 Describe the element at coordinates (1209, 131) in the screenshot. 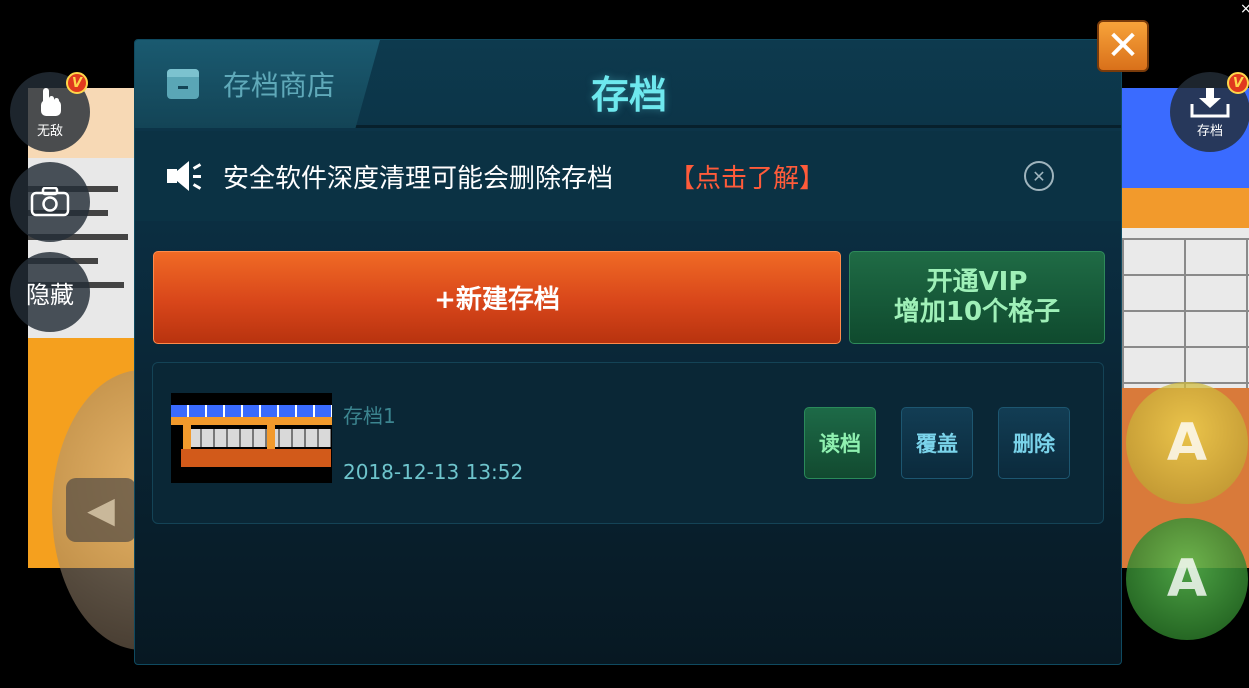

I see `quick-save-label: 存档` at that location.